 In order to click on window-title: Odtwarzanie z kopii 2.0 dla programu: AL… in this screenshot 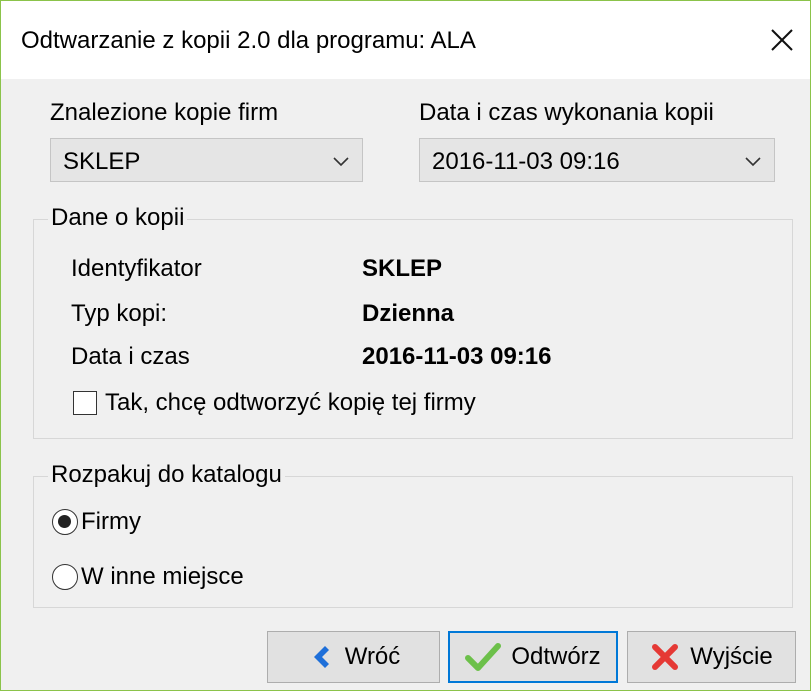, I will do `click(248, 40)`.